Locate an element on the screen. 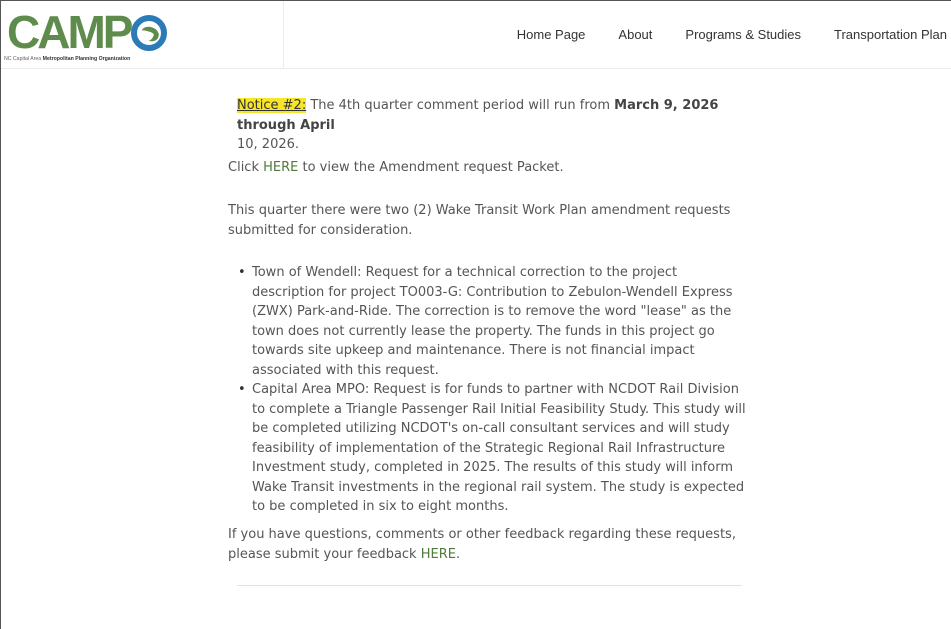  packet-link: HERE is located at coordinates (280, 167).